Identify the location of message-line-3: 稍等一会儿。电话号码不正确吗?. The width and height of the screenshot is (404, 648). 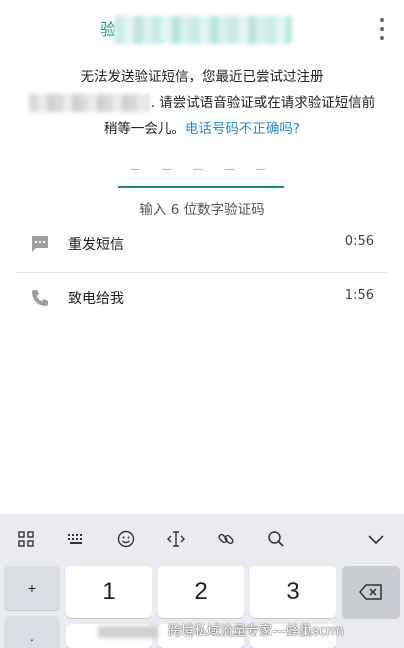
(202, 129).